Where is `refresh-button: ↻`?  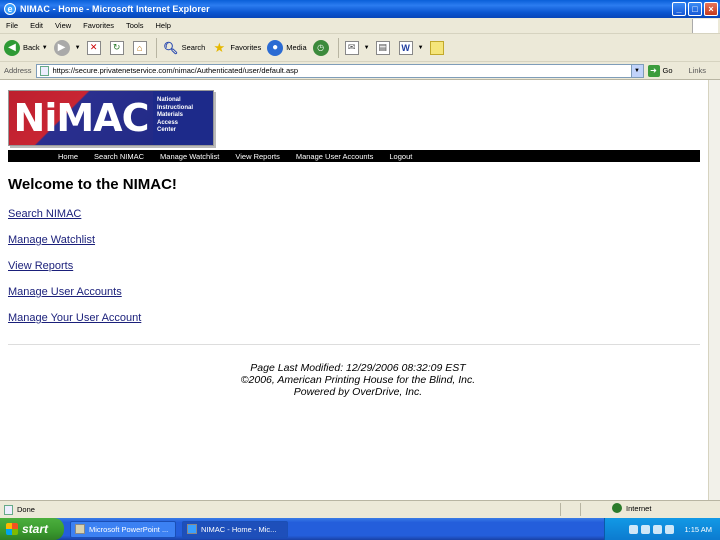 refresh-button: ↻ is located at coordinates (118, 47).